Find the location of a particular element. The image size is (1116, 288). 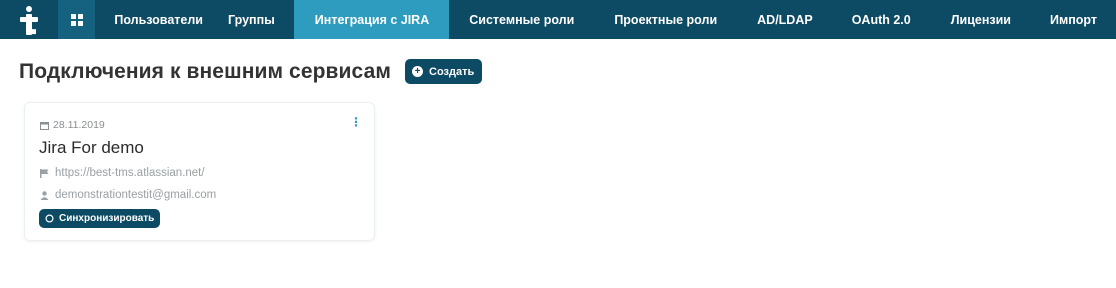

grid-icon is located at coordinates (76, 19).